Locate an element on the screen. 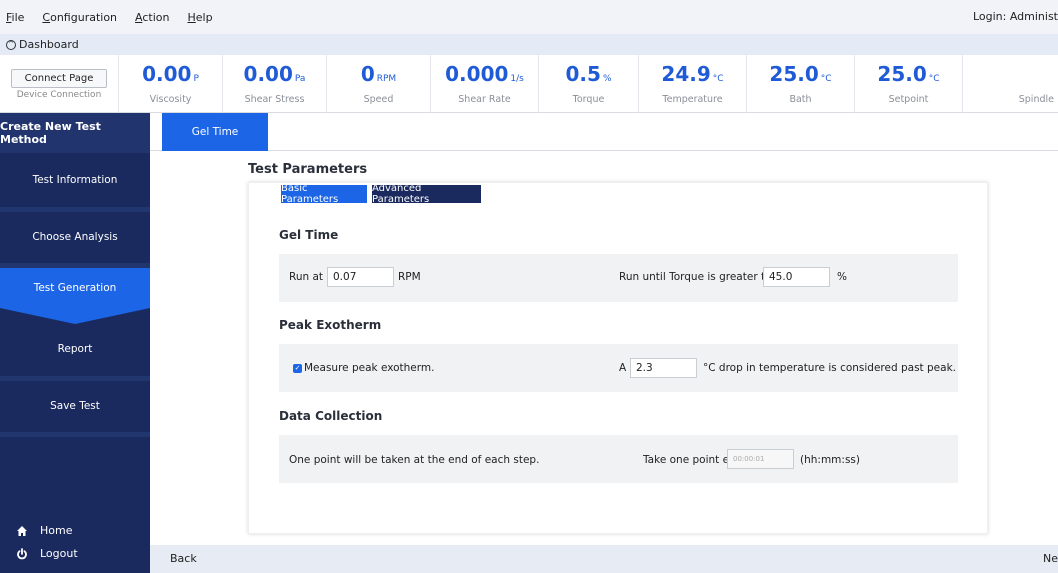 The width and height of the screenshot is (1058, 573). sidebar-item-save-test: Save Test is located at coordinates (75, 406).